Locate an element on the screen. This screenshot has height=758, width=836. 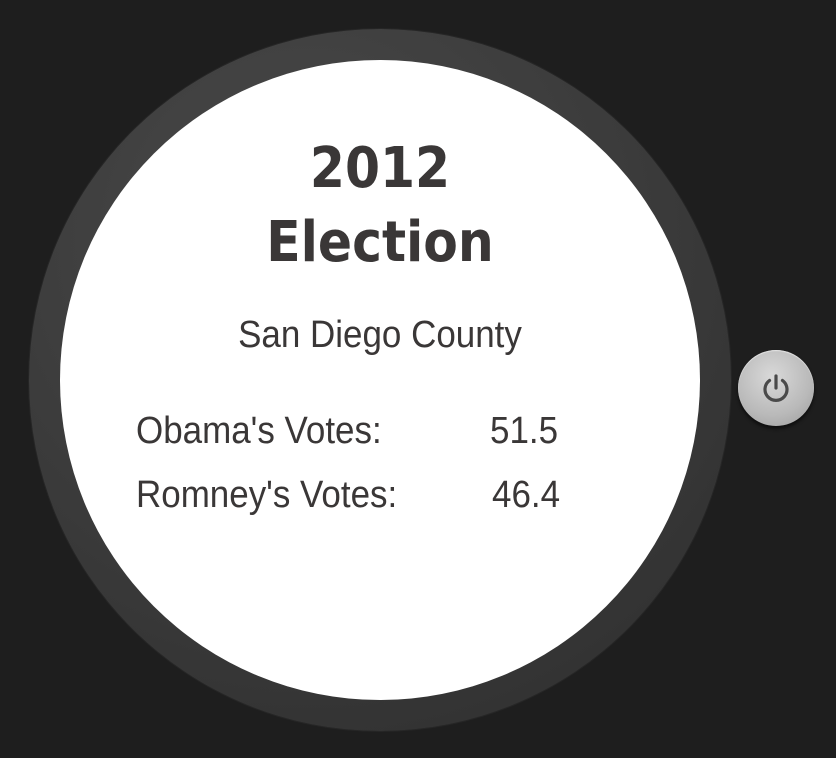
title-election: Election is located at coordinates (380, 242).